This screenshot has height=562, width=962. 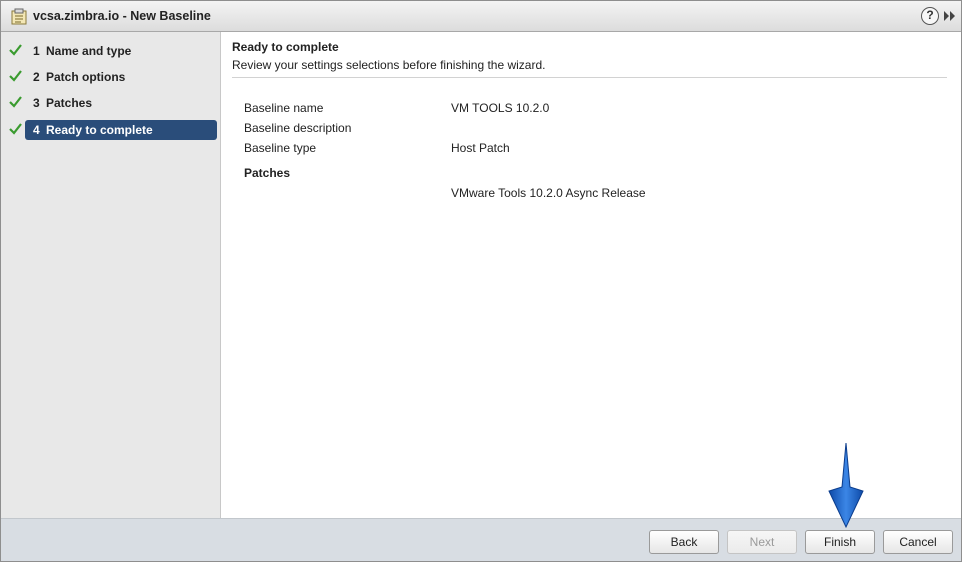 What do you see at coordinates (548, 193) in the screenshot?
I see `patch-item: VMware Tools 10.2.0 Async Release` at bounding box center [548, 193].